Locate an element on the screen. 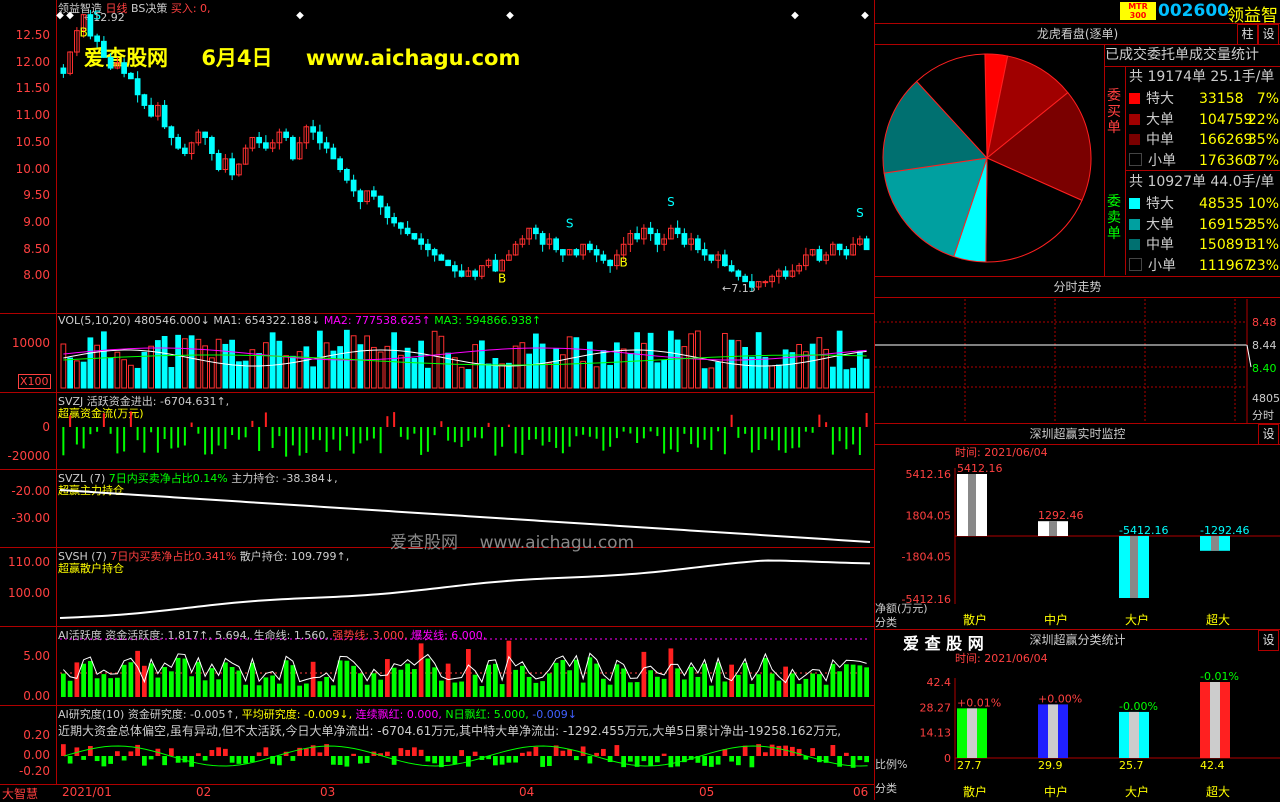 The height and width of the screenshot is (802, 1280). sell-side-label: 委卖单 is located at coordinates (1114, 218).